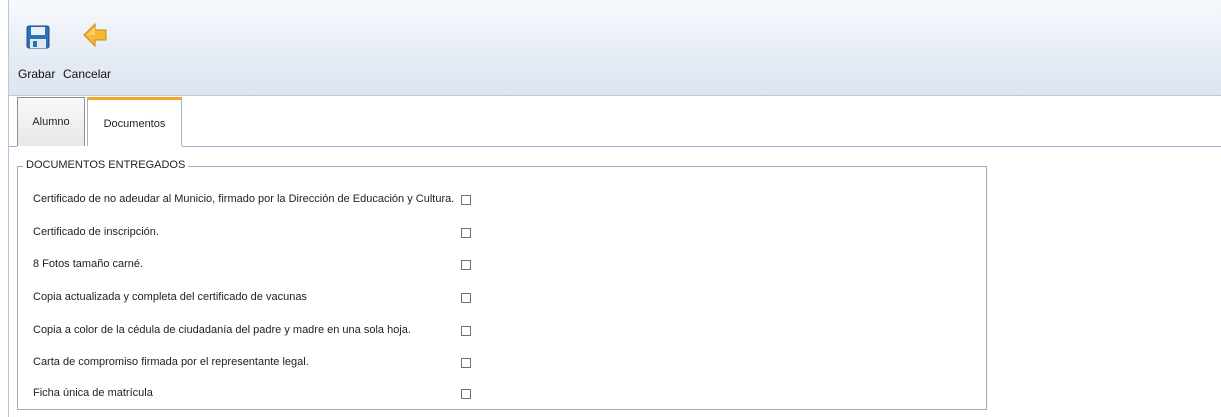 This screenshot has width=1221, height=417. What do you see at coordinates (36, 52) in the screenshot?
I see `save-button: Grabar` at bounding box center [36, 52].